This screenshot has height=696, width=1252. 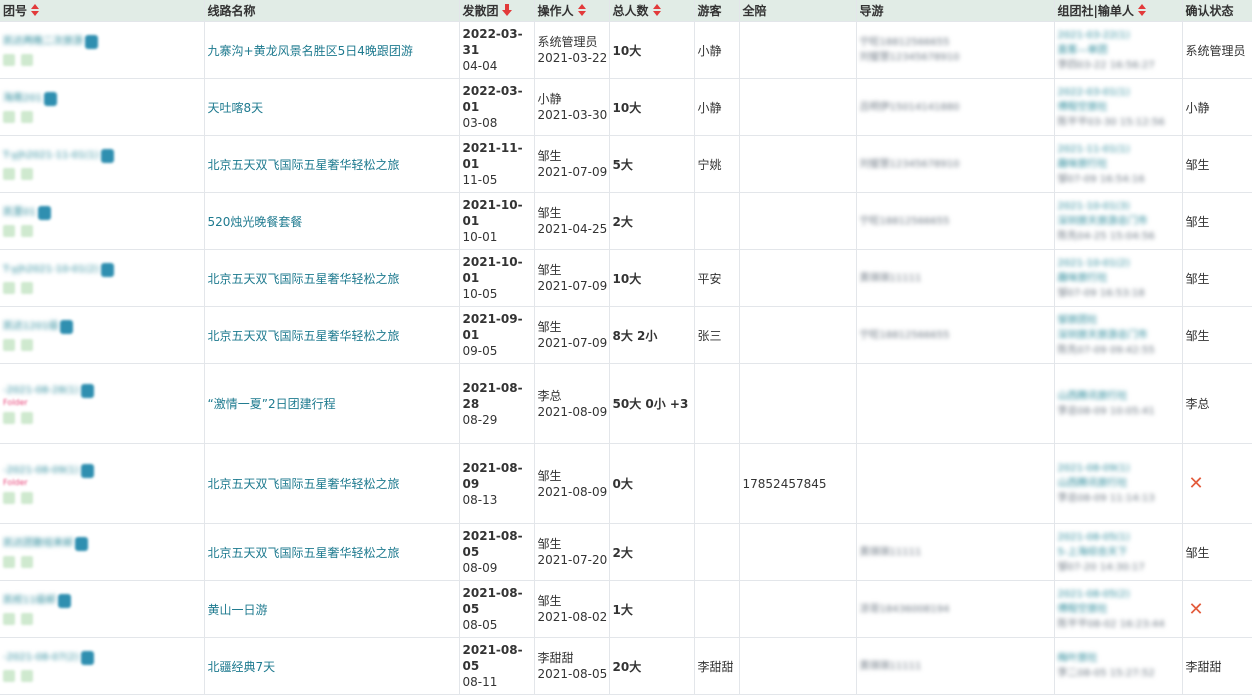 What do you see at coordinates (332, 107) in the screenshot?
I see `route-name-cell: 天吐喀8天` at bounding box center [332, 107].